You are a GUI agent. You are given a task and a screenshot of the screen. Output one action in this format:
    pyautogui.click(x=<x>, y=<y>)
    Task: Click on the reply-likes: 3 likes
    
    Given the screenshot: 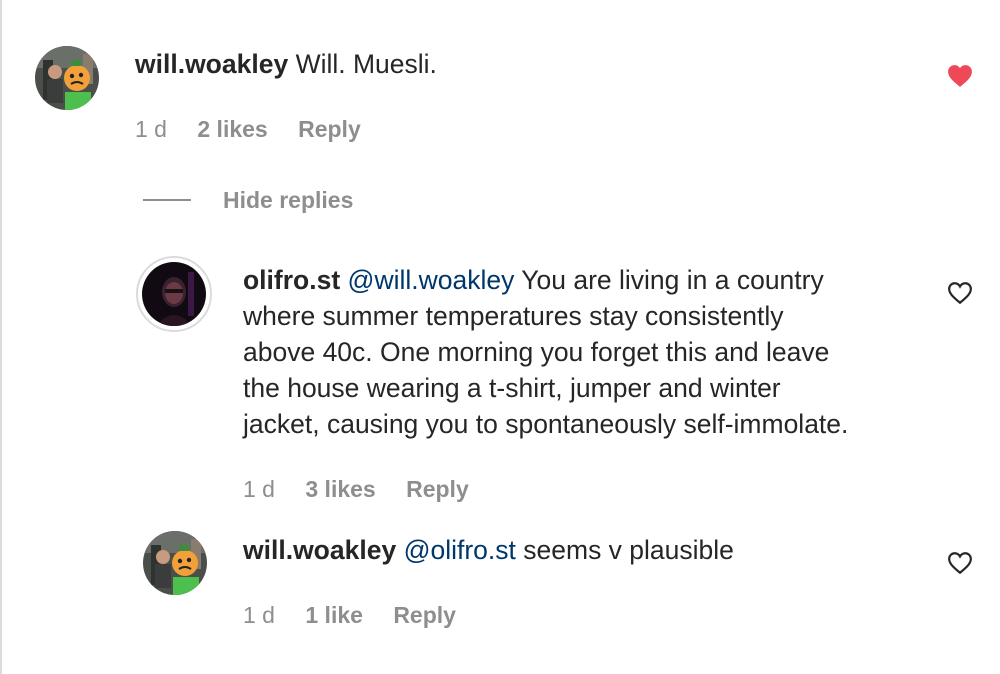 What is the action you would take?
    pyautogui.click(x=340, y=489)
    